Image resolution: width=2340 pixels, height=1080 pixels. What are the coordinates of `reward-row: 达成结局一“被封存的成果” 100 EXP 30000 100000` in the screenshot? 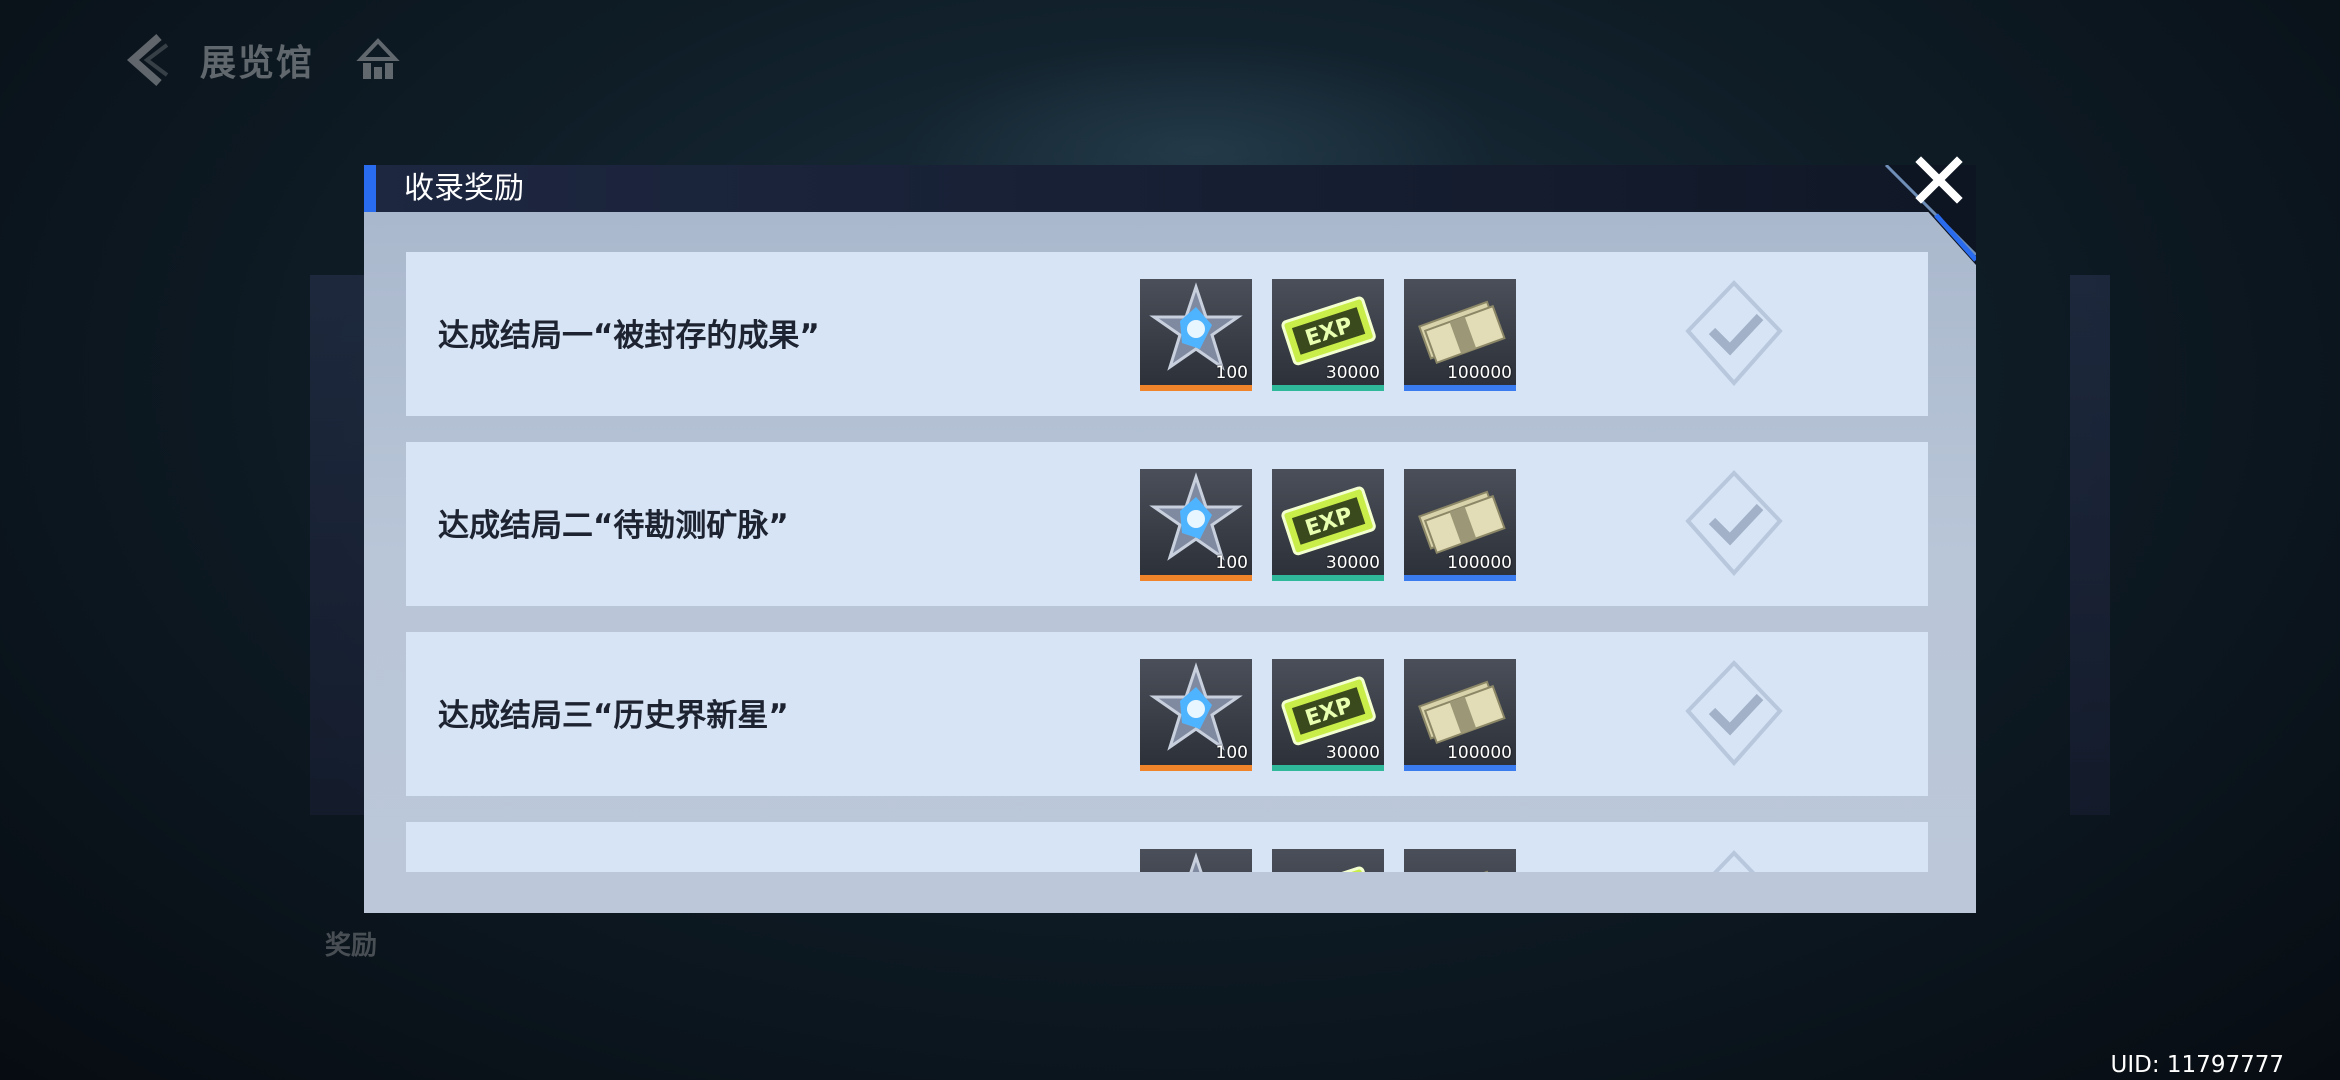 It's located at (1167, 334).